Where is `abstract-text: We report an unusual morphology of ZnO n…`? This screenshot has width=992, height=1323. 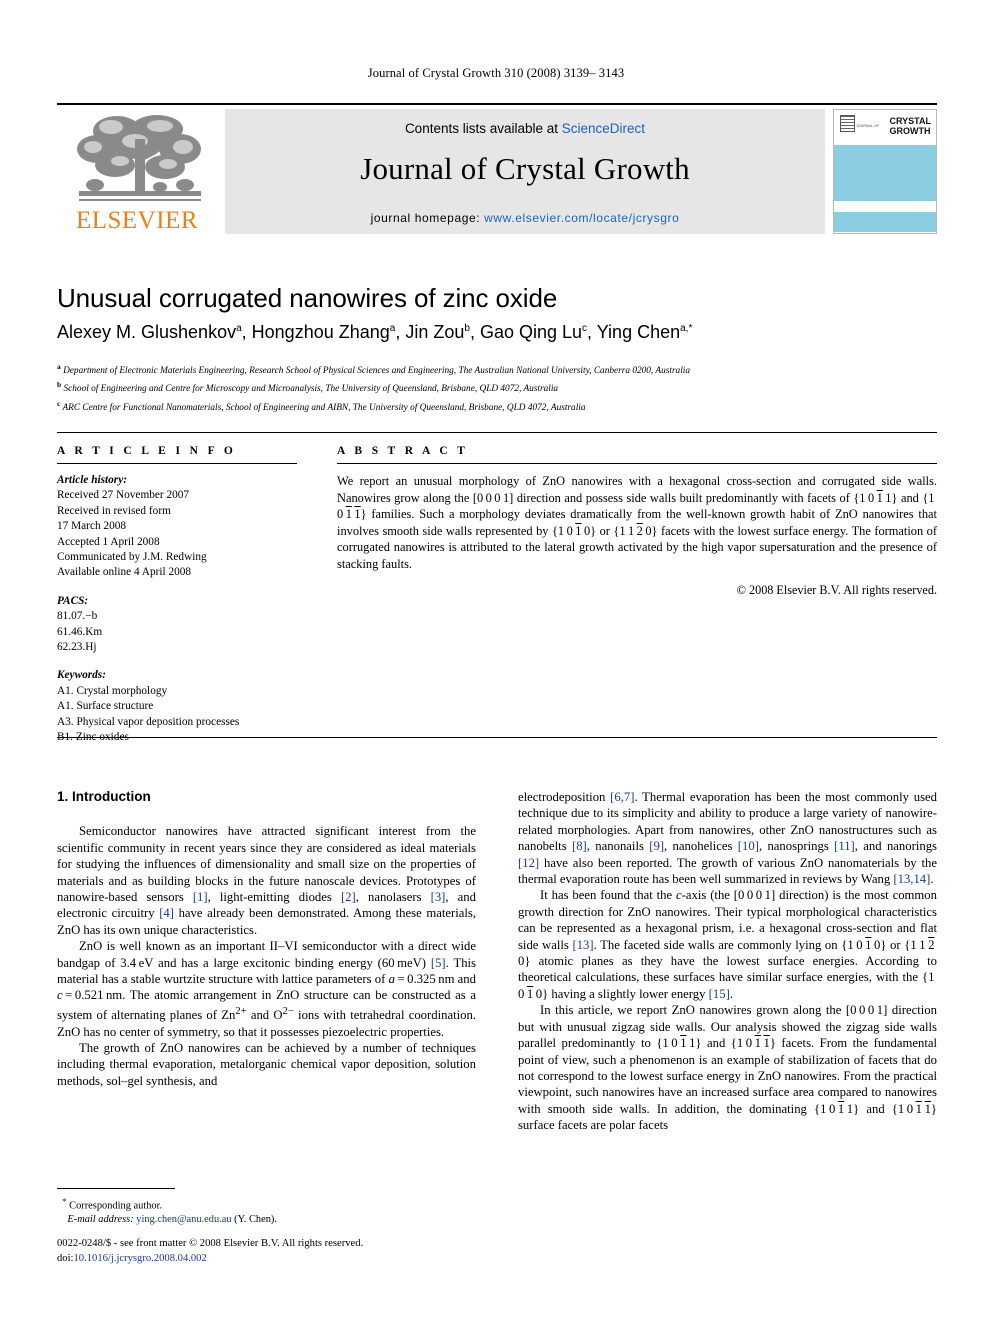
abstract-text: We report an unusual morphology of ZnO n… is located at coordinates (637, 522).